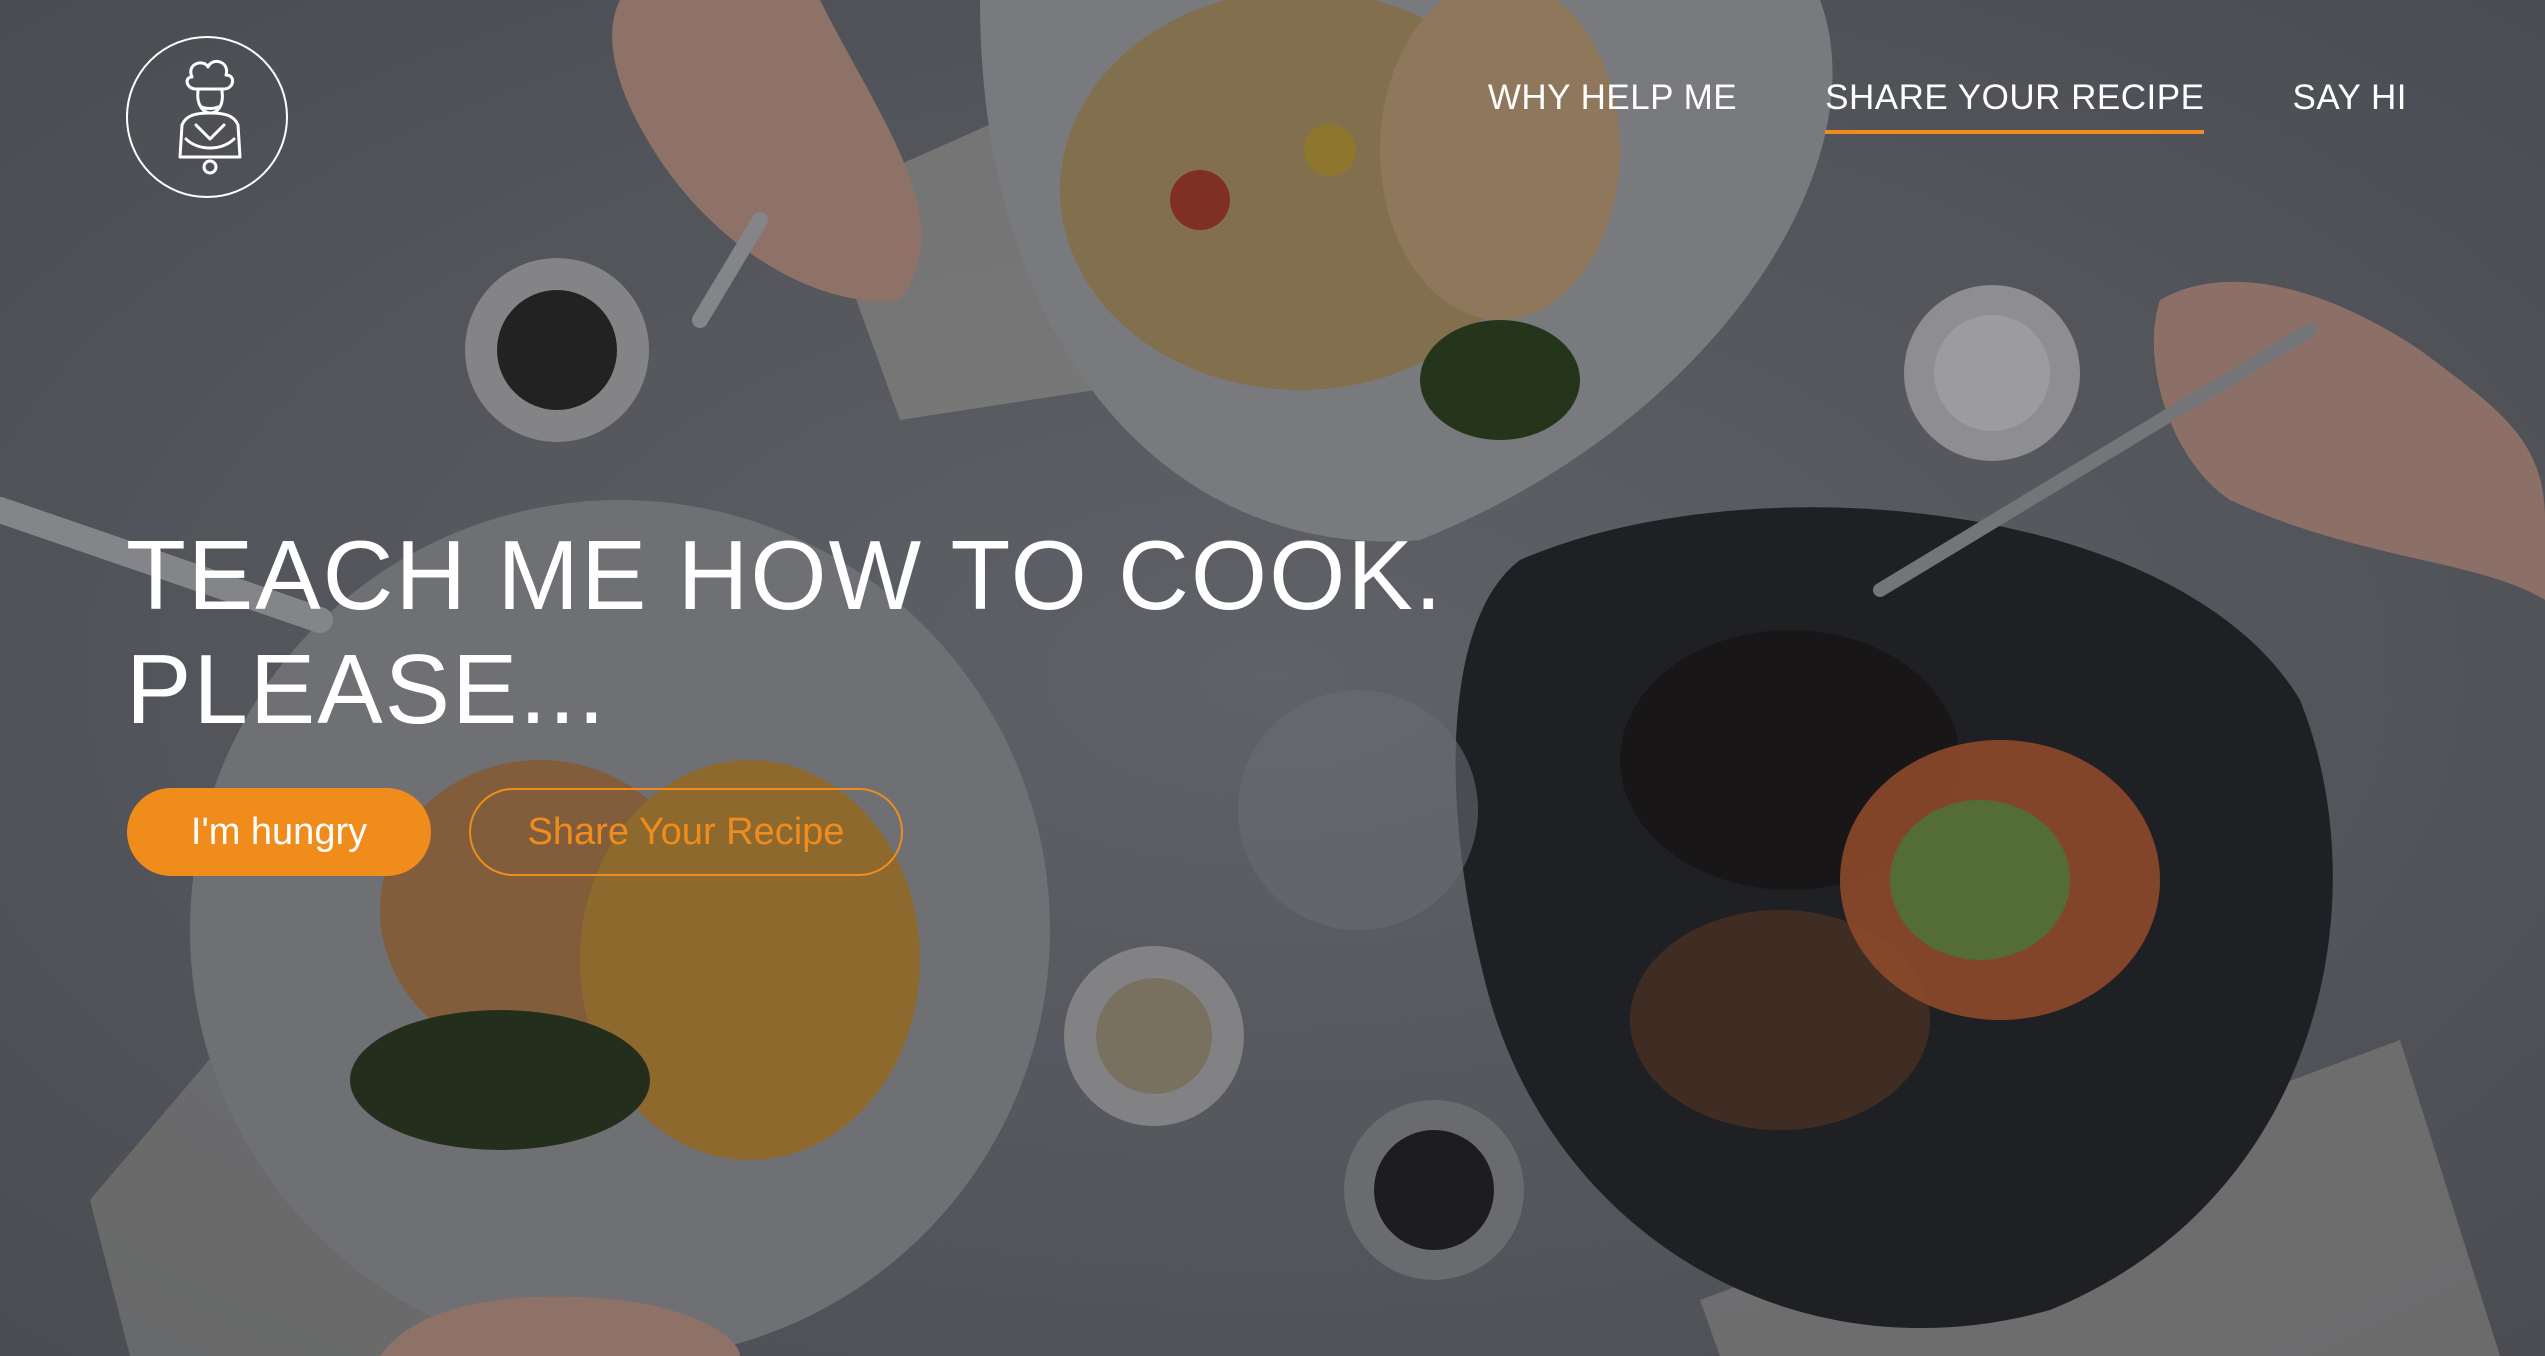  I want to click on brand-logo, so click(207, 117).